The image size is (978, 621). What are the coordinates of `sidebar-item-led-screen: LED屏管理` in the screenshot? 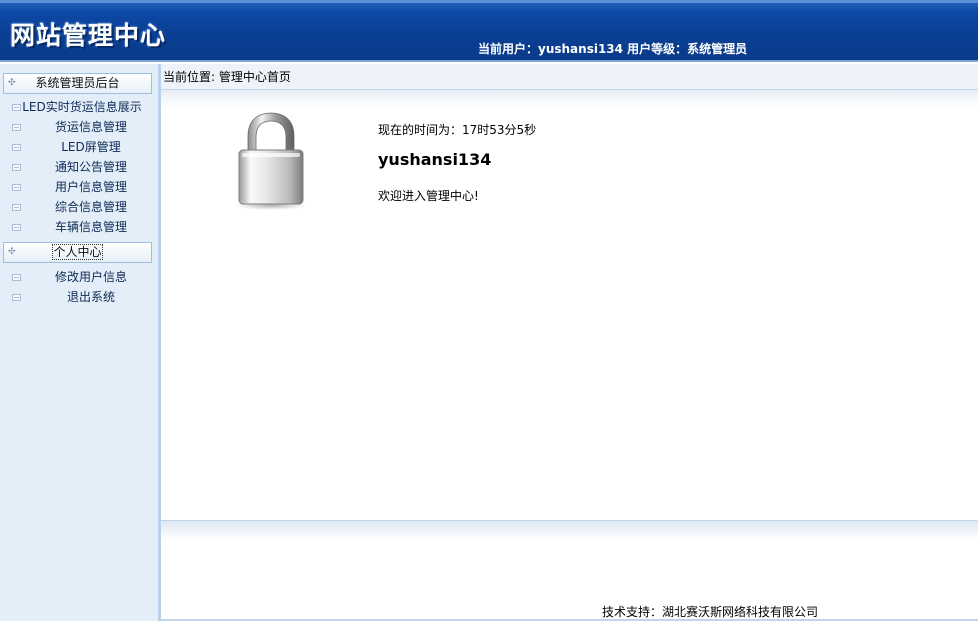 It's located at (79, 147).